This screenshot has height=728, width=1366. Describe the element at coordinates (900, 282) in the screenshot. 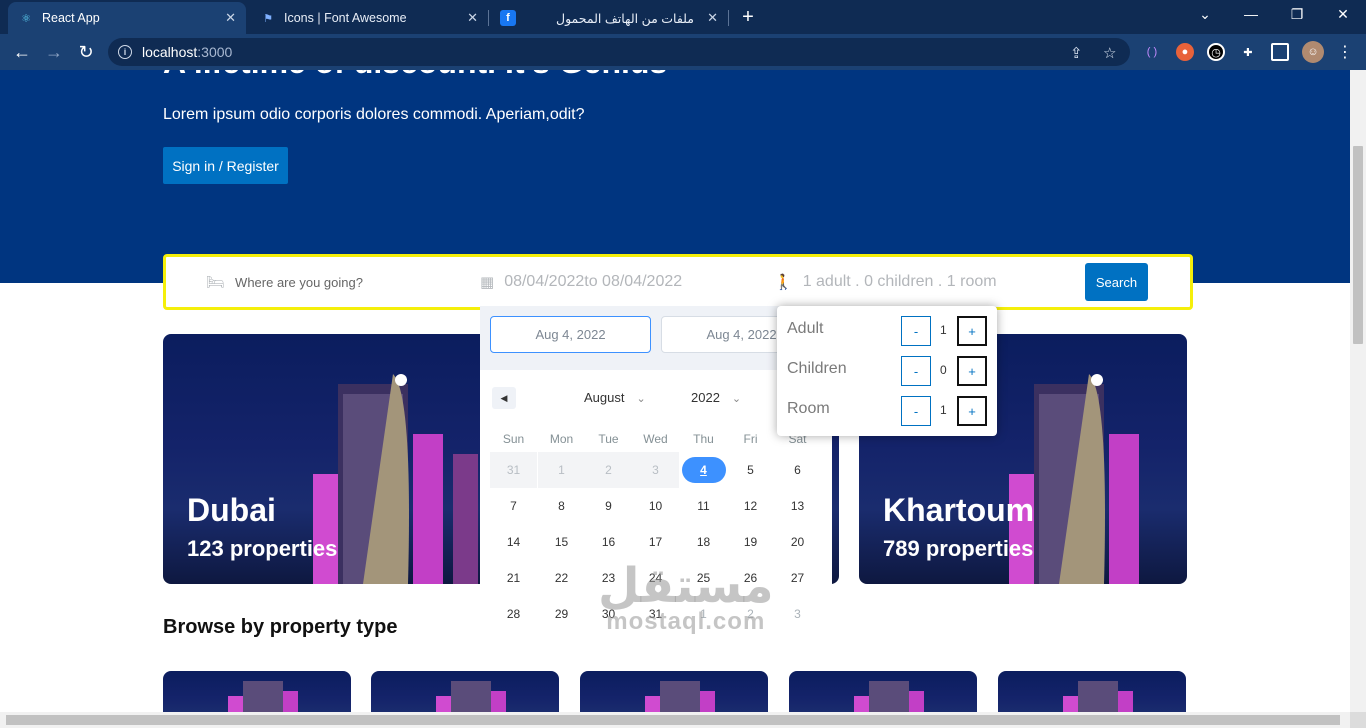

I see `guests-options-text: 1 adult . 0 children . 1 room` at that location.